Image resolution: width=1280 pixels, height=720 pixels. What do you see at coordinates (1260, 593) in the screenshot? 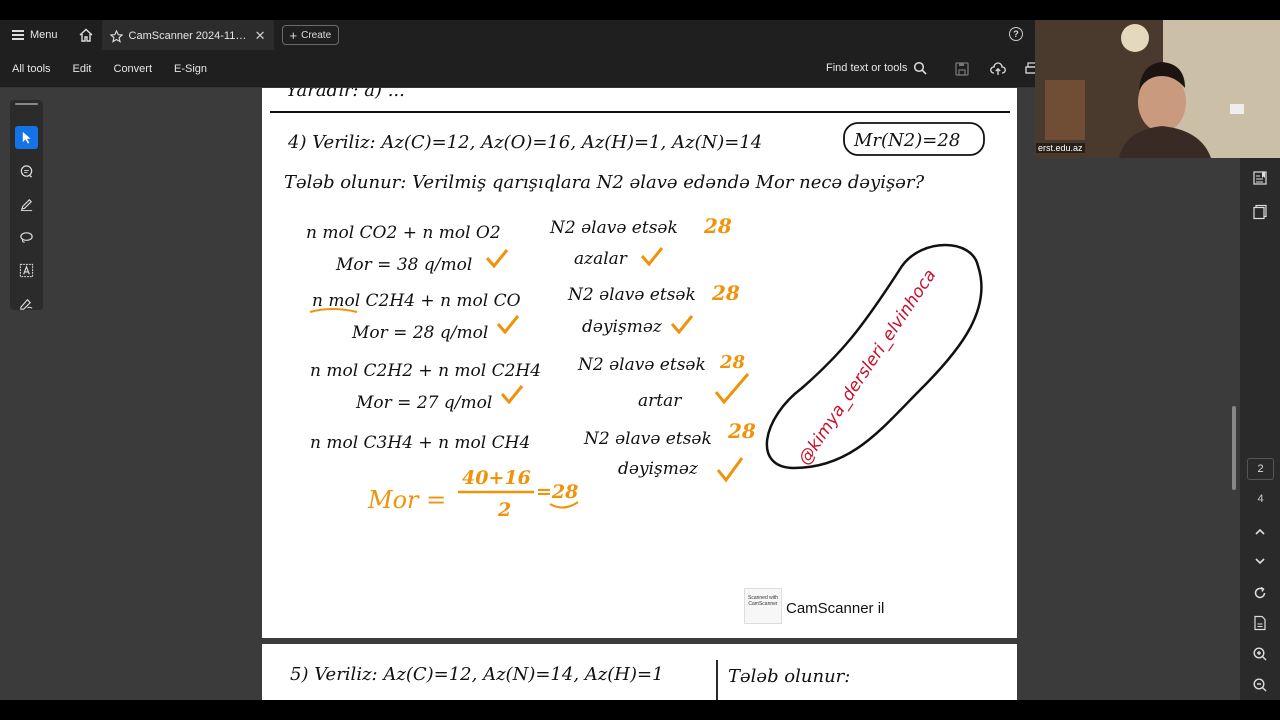
I see `rotate-icon` at bounding box center [1260, 593].